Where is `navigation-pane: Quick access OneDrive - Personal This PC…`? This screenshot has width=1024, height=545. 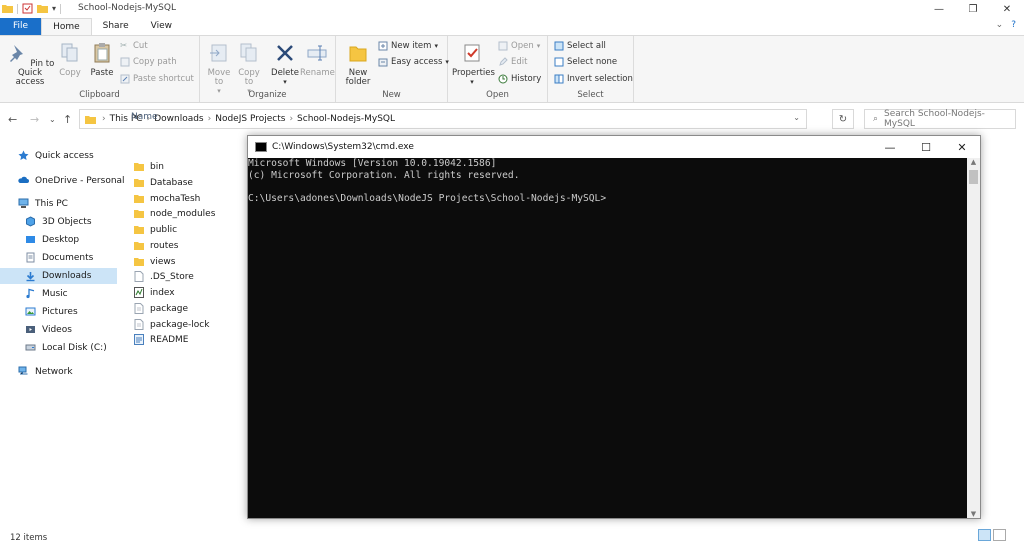 navigation-pane: Quick access OneDrive - Personal This PC… is located at coordinates (62, 330).